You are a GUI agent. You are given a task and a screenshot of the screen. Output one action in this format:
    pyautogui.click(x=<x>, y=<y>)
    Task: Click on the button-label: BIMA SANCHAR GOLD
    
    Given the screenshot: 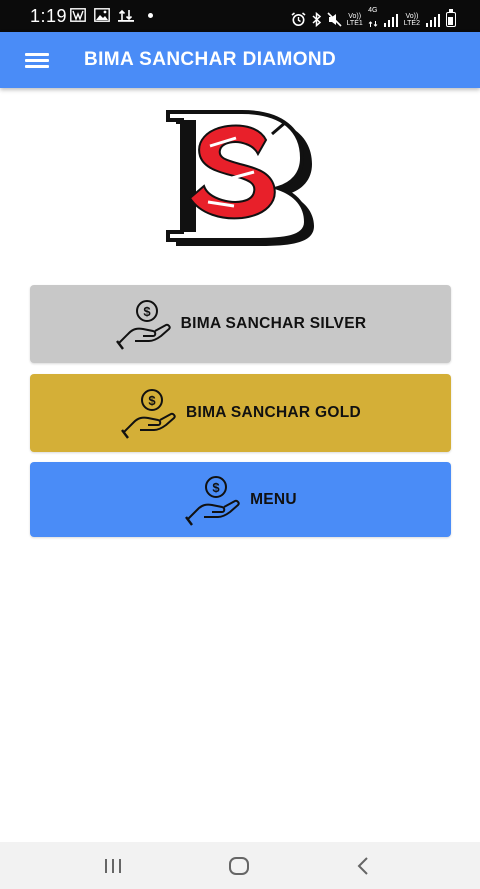 What is the action you would take?
    pyautogui.click(x=273, y=412)
    